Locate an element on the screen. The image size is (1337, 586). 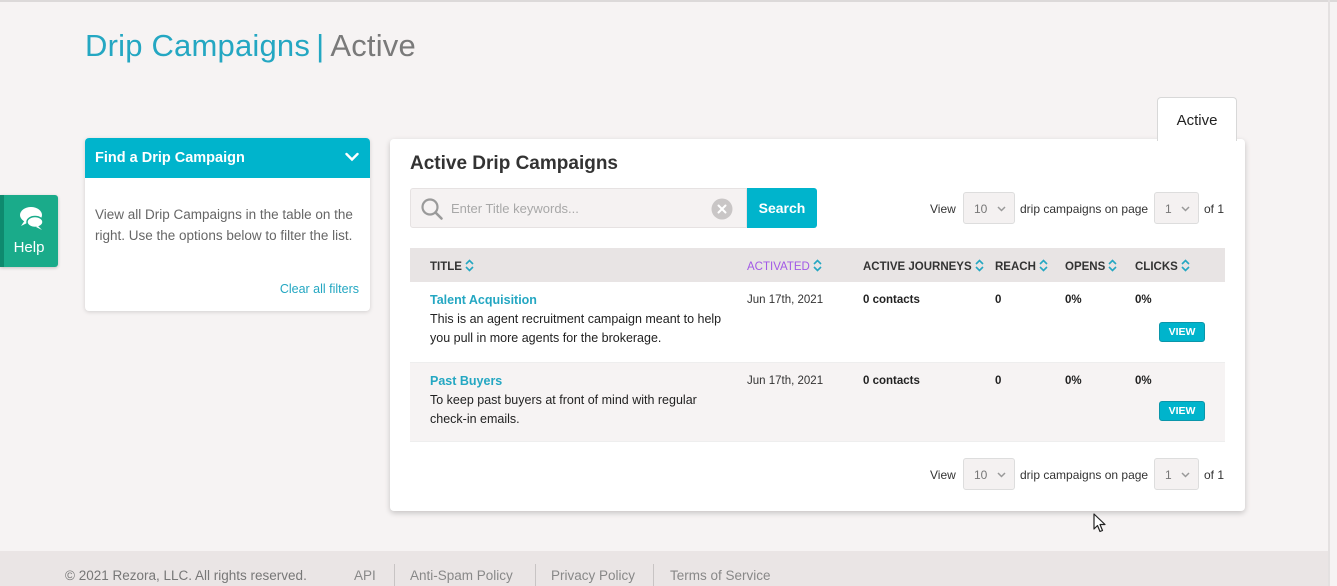
column-activated-label: ACTIVATED is located at coordinates (778, 267).